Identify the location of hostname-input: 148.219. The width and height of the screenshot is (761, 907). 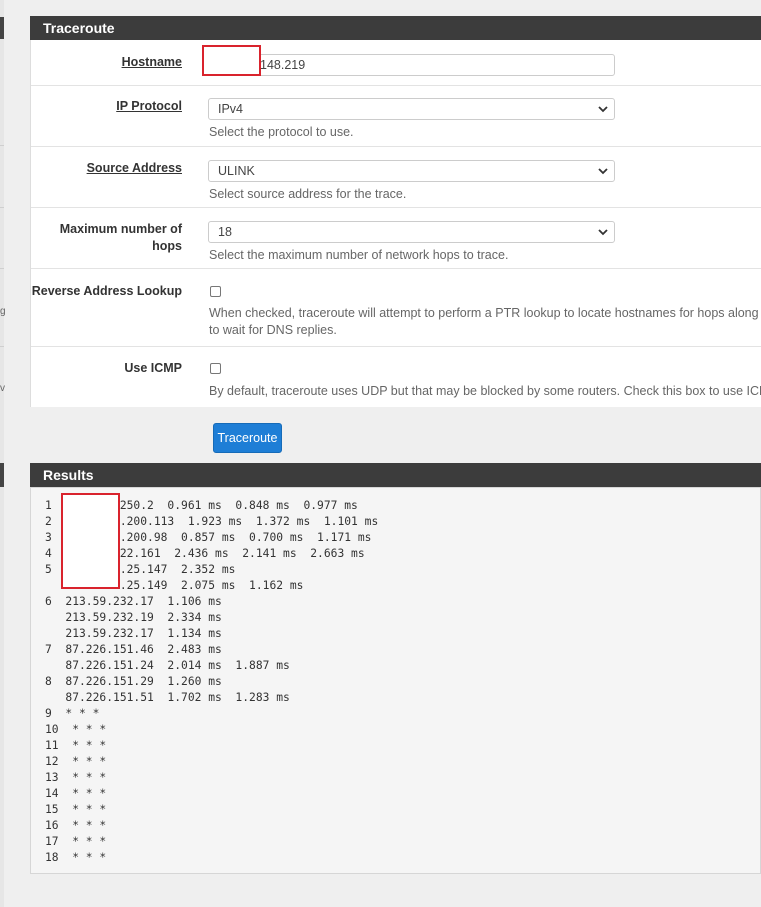
(411, 65).